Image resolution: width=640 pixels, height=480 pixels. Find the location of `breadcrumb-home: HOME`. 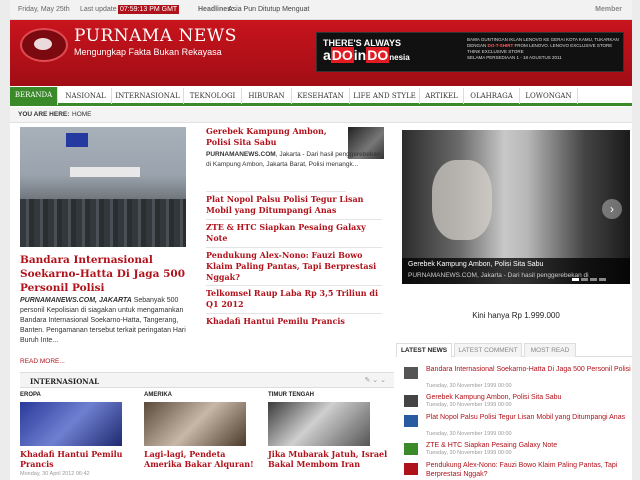

breadcrumb-home: HOME is located at coordinates (82, 114).